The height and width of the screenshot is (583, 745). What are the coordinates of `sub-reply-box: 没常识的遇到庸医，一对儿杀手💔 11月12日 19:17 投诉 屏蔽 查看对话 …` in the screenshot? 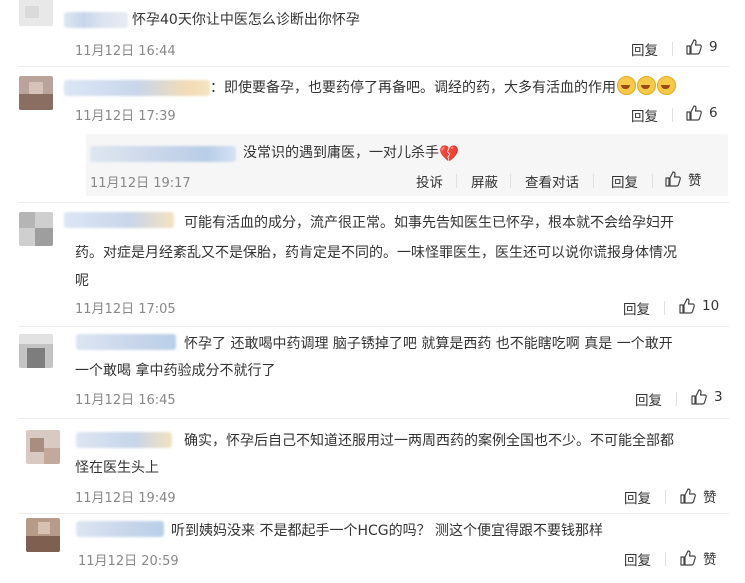 It's located at (407, 165).